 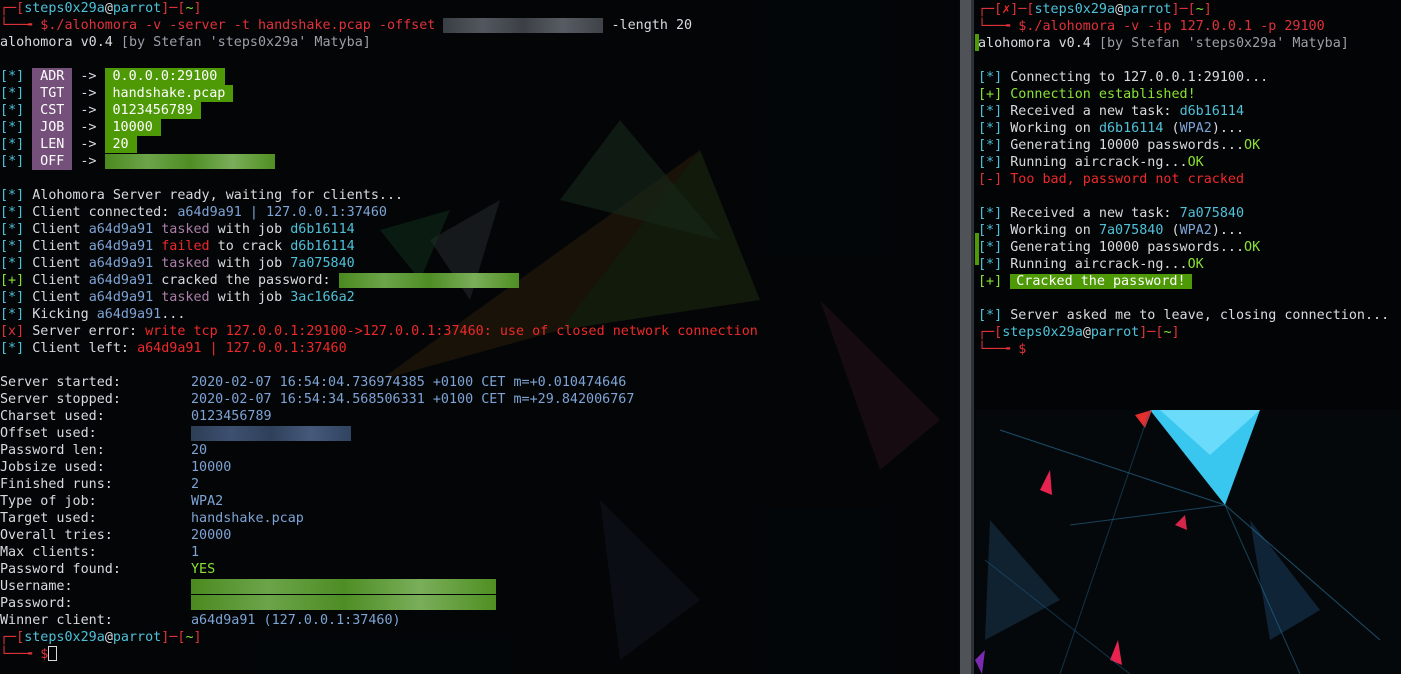 I want to click on summary-row: Offset used:, so click(x=175, y=433).